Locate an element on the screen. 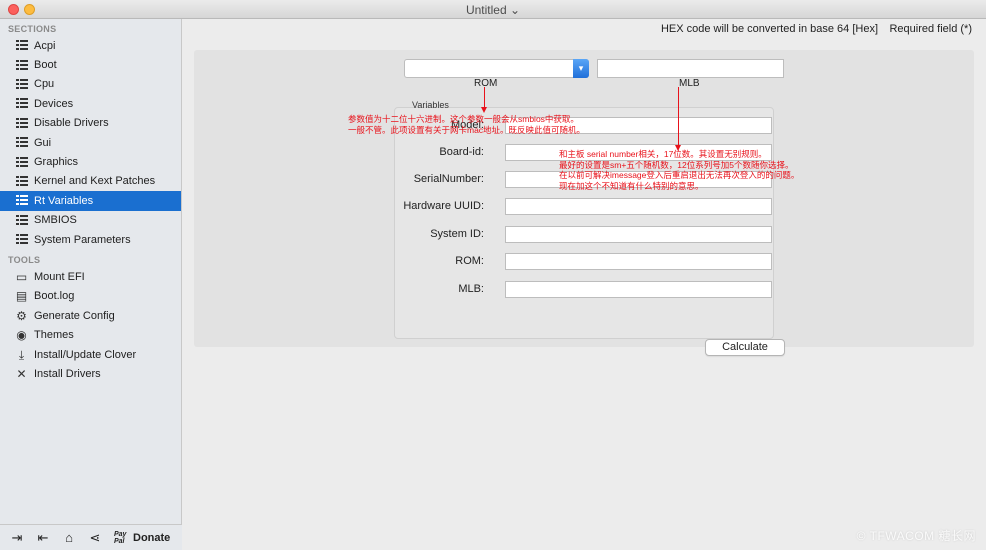 The width and height of the screenshot is (986, 550). tool-item-mount-efi: ▭ Mount EFI is located at coordinates (90, 276).